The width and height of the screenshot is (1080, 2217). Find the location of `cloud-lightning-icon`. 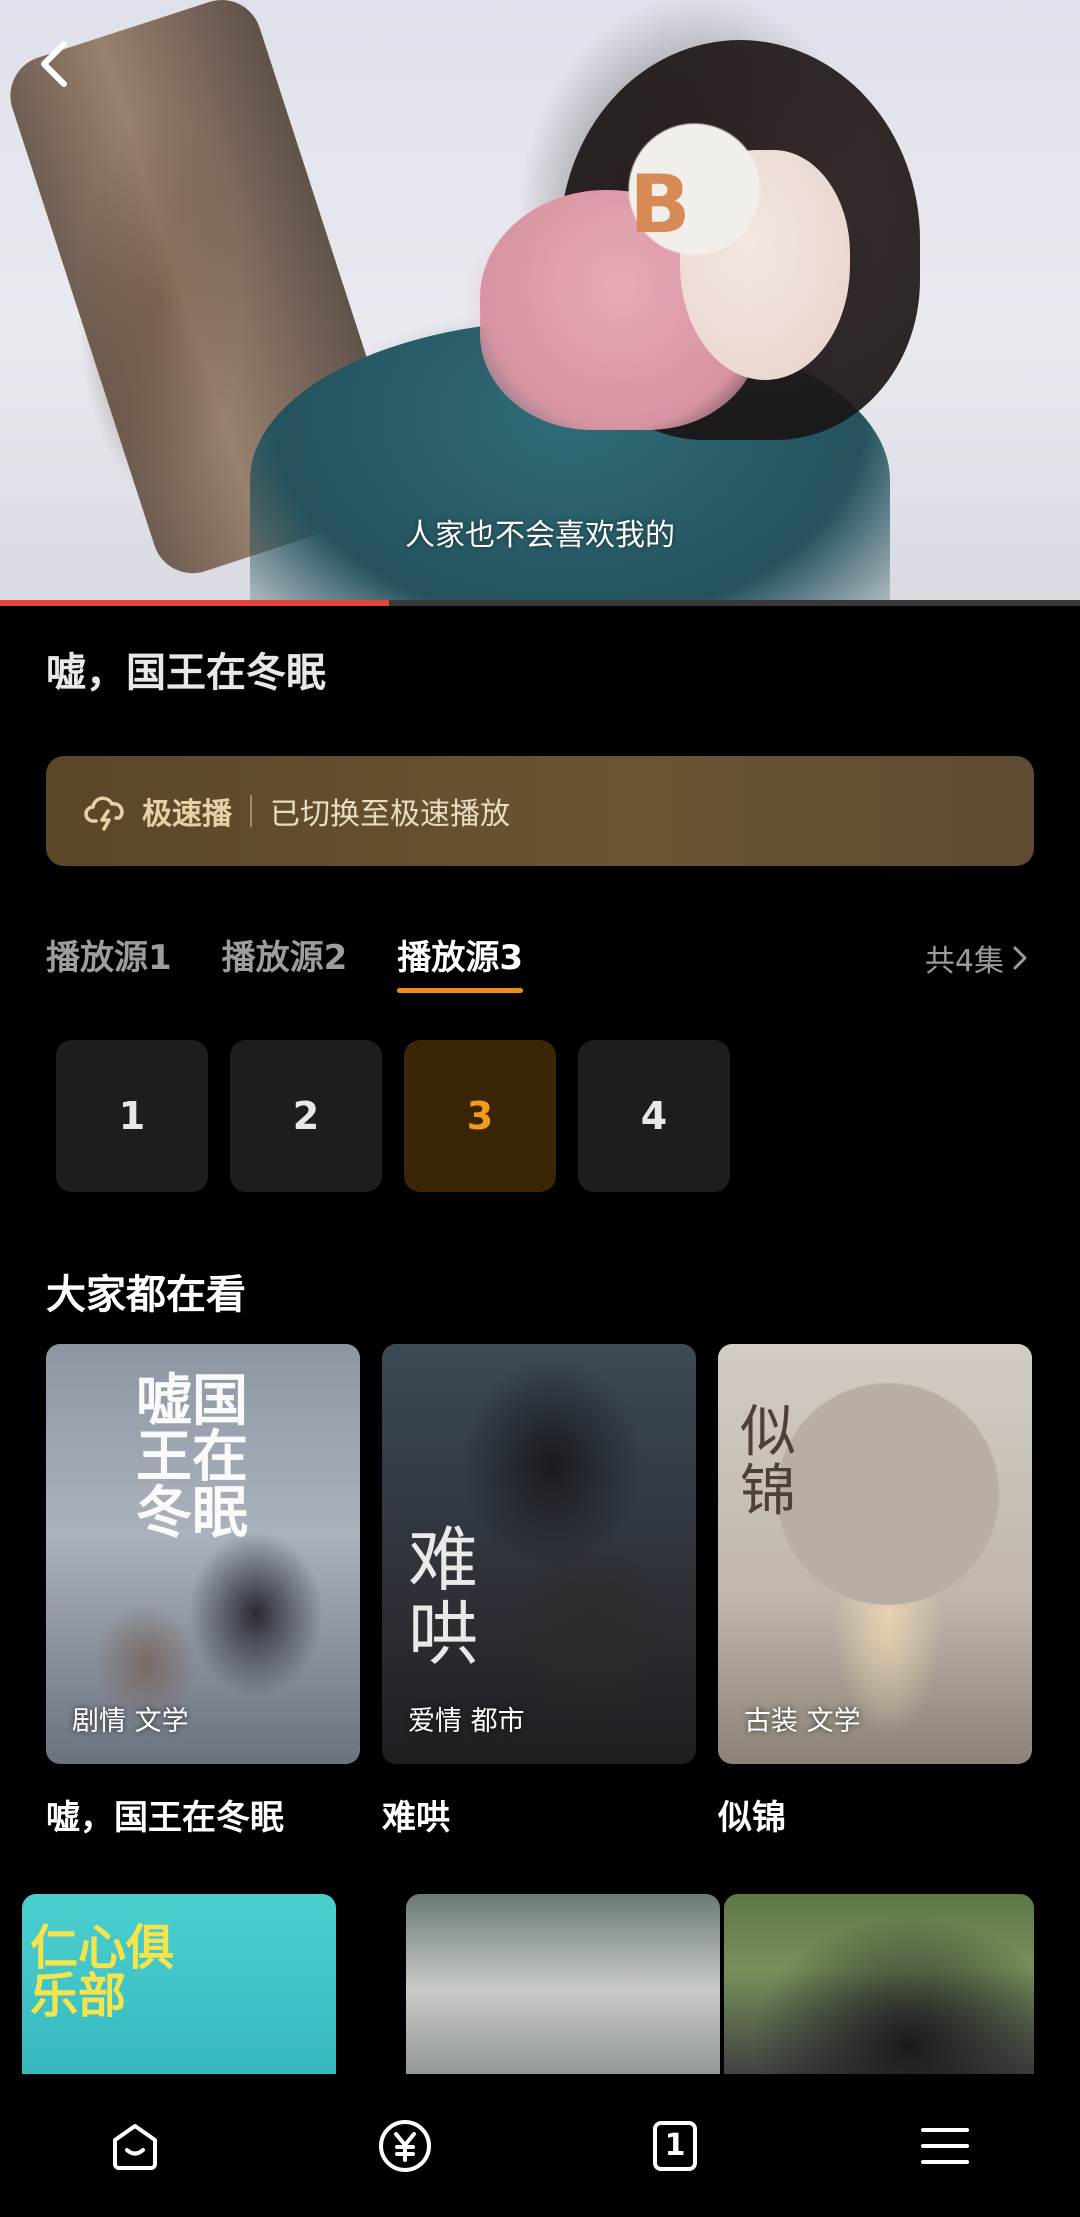

cloud-lightning-icon is located at coordinates (104, 813).